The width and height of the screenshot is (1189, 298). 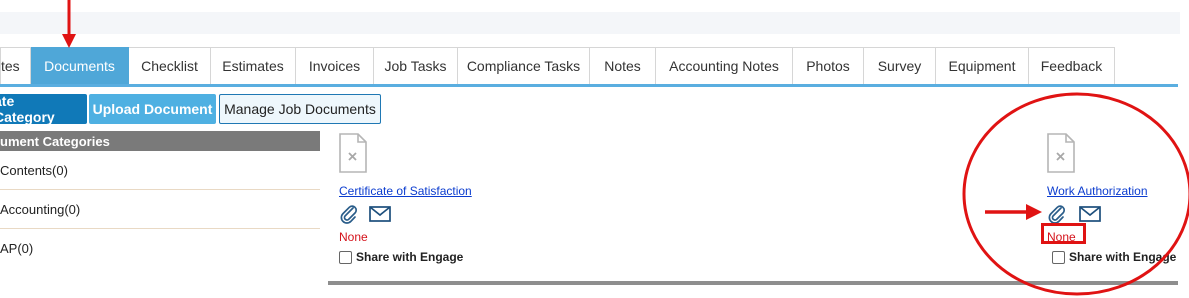 I want to click on tab-compliance-tasks: Compliance Tasks, so click(x=524, y=66).